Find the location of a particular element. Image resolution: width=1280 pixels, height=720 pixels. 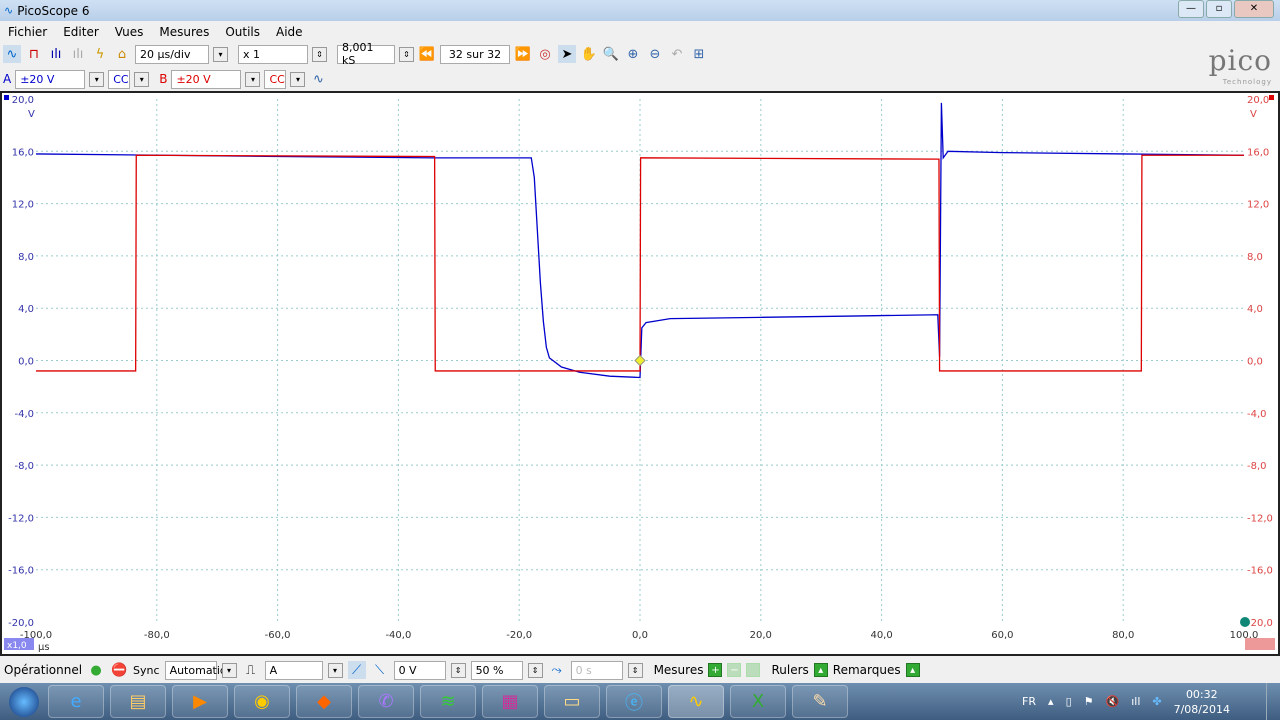

zoom-in-icon: ⊕ is located at coordinates (633, 54).